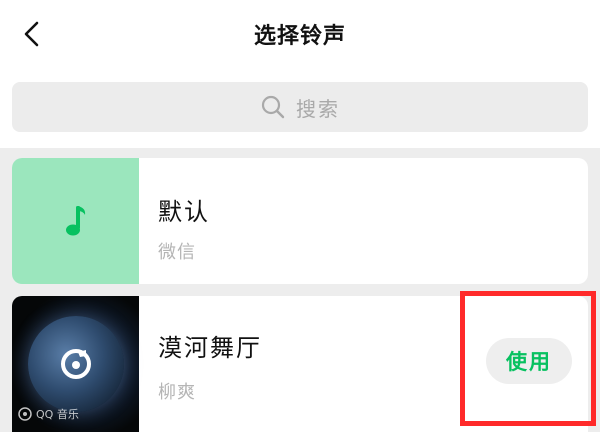  What do you see at coordinates (25, 414) in the screenshot?
I see `qq-music-small-icon` at bounding box center [25, 414].